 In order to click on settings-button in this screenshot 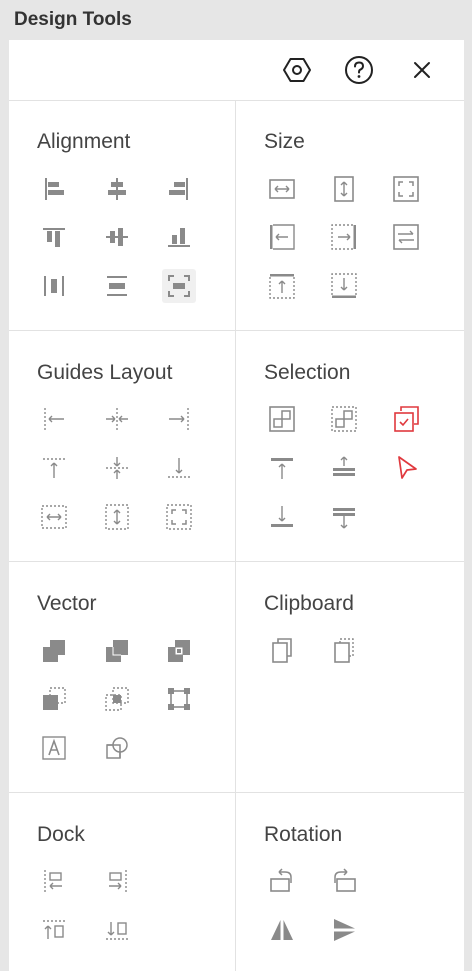, I will do `click(297, 70)`.